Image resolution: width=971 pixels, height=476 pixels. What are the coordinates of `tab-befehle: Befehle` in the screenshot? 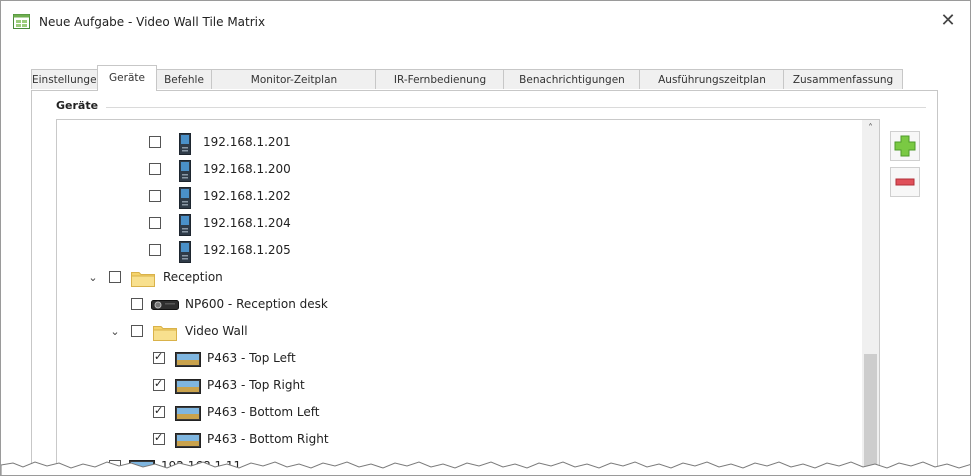 It's located at (184, 79).